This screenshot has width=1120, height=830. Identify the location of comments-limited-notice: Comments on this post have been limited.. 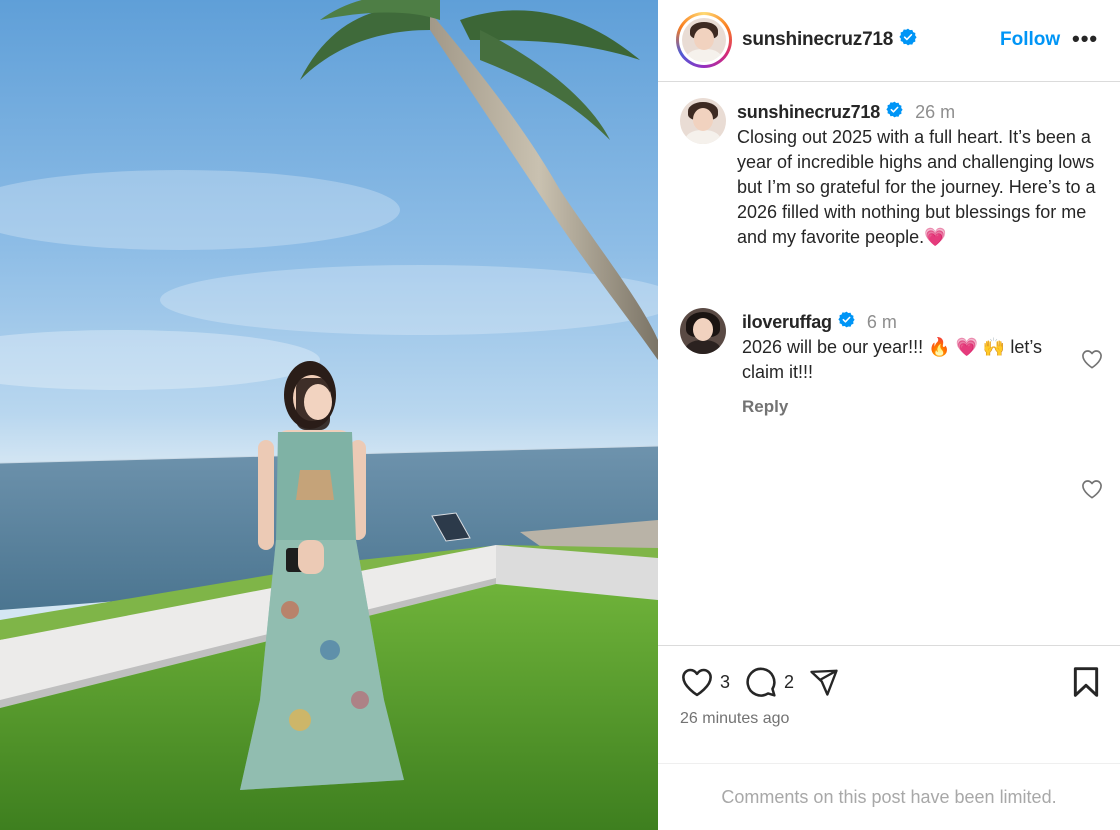
(889, 796).